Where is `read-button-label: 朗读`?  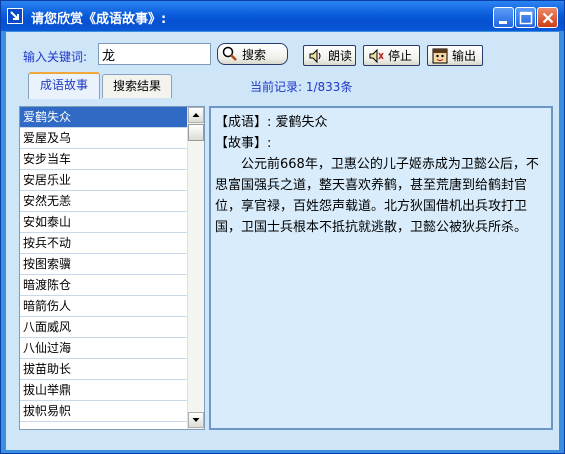 read-button-label: 朗读 is located at coordinates (340, 56).